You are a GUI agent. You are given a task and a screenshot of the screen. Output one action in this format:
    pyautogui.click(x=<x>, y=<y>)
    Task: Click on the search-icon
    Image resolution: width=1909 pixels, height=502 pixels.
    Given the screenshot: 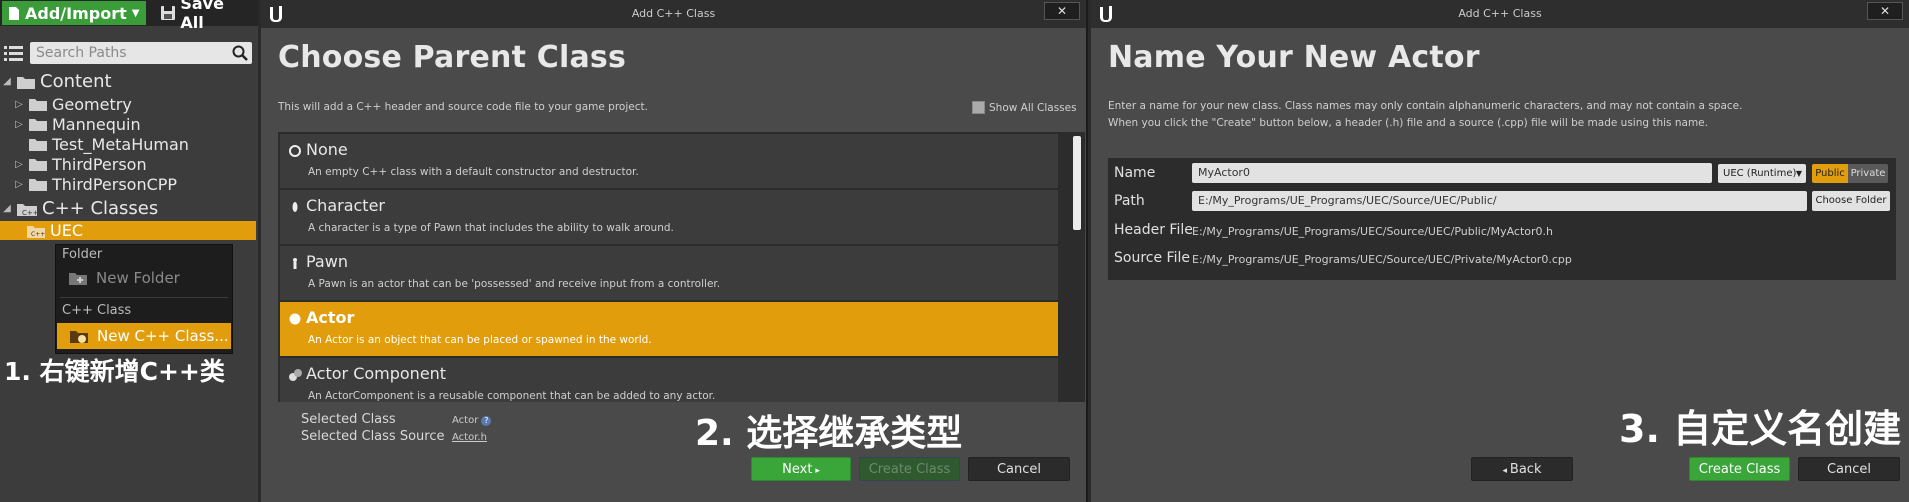 What is the action you would take?
    pyautogui.click(x=240, y=53)
    